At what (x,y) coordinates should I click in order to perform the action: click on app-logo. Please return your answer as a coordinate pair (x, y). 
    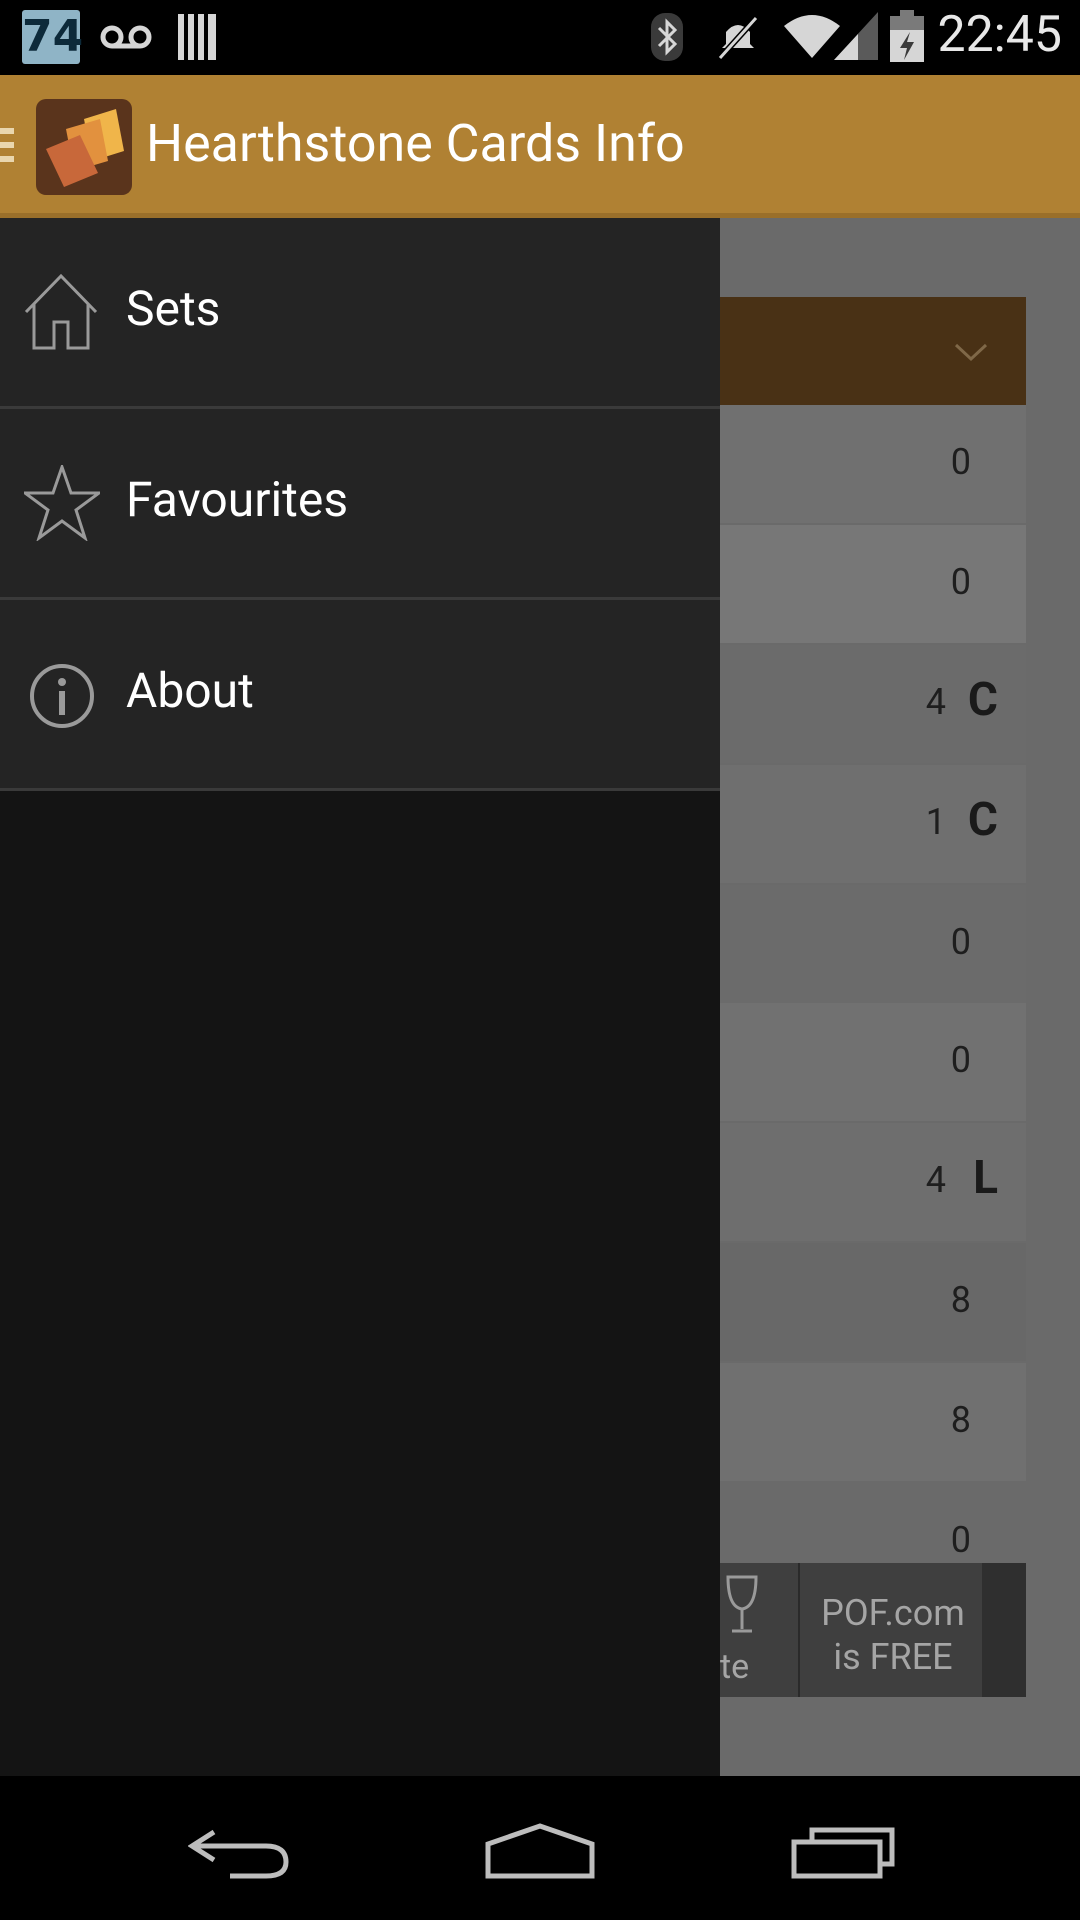
    Looking at the image, I should click on (84, 147).